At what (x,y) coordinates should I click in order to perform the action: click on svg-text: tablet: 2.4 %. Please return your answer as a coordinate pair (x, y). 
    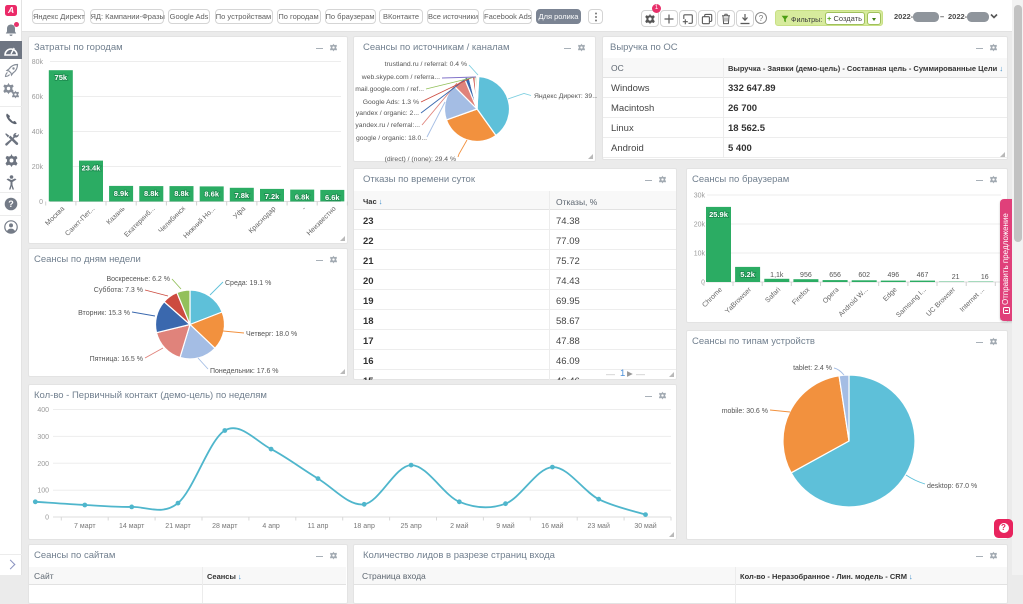
    Looking at the image, I should click on (812, 368).